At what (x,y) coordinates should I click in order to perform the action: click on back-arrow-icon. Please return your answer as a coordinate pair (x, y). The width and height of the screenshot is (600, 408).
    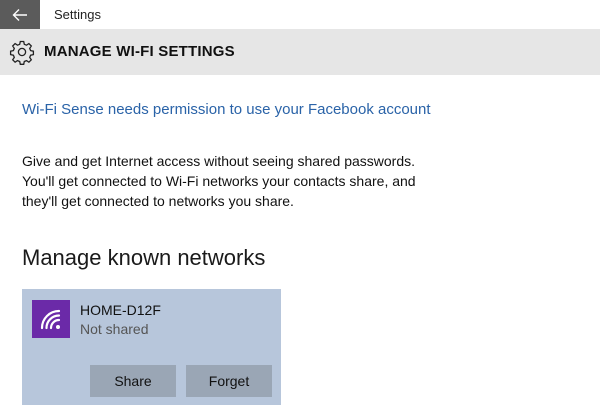
    Looking at the image, I should click on (19, 14).